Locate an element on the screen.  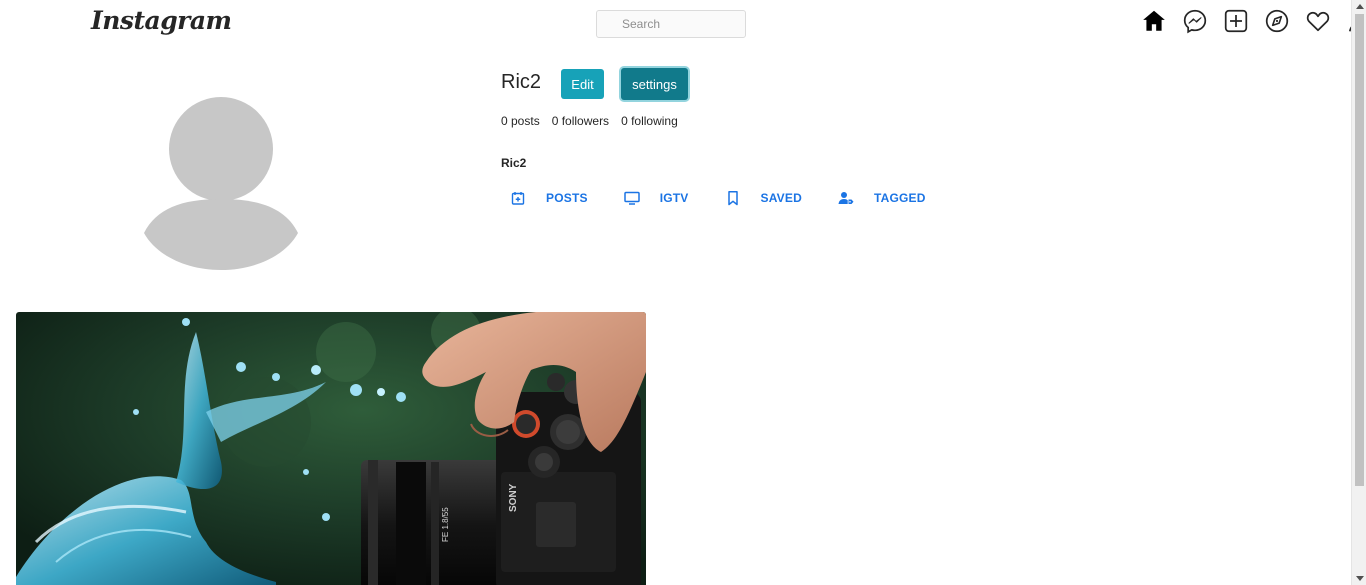
scroll-down-arrow-icon is located at coordinates (1360, 578).